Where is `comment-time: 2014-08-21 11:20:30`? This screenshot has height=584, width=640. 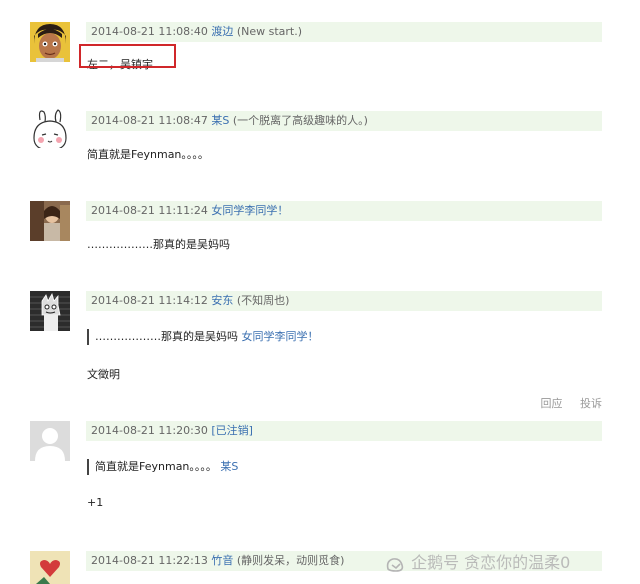
comment-time: 2014-08-21 11:20:30 is located at coordinates (149, 430).